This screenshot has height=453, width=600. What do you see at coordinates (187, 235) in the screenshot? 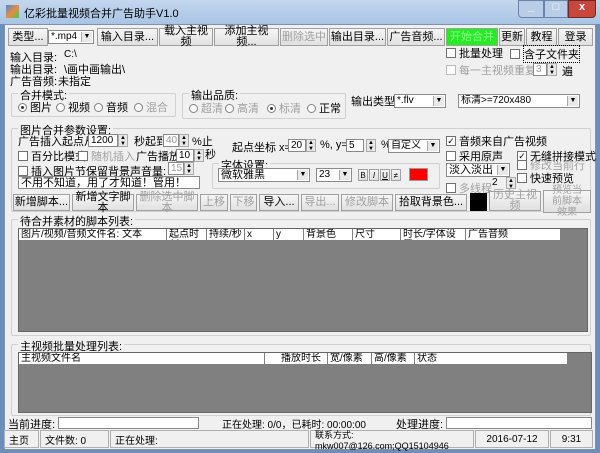
I see `column-header: 起点时刻` at bounding box center [187, 235].